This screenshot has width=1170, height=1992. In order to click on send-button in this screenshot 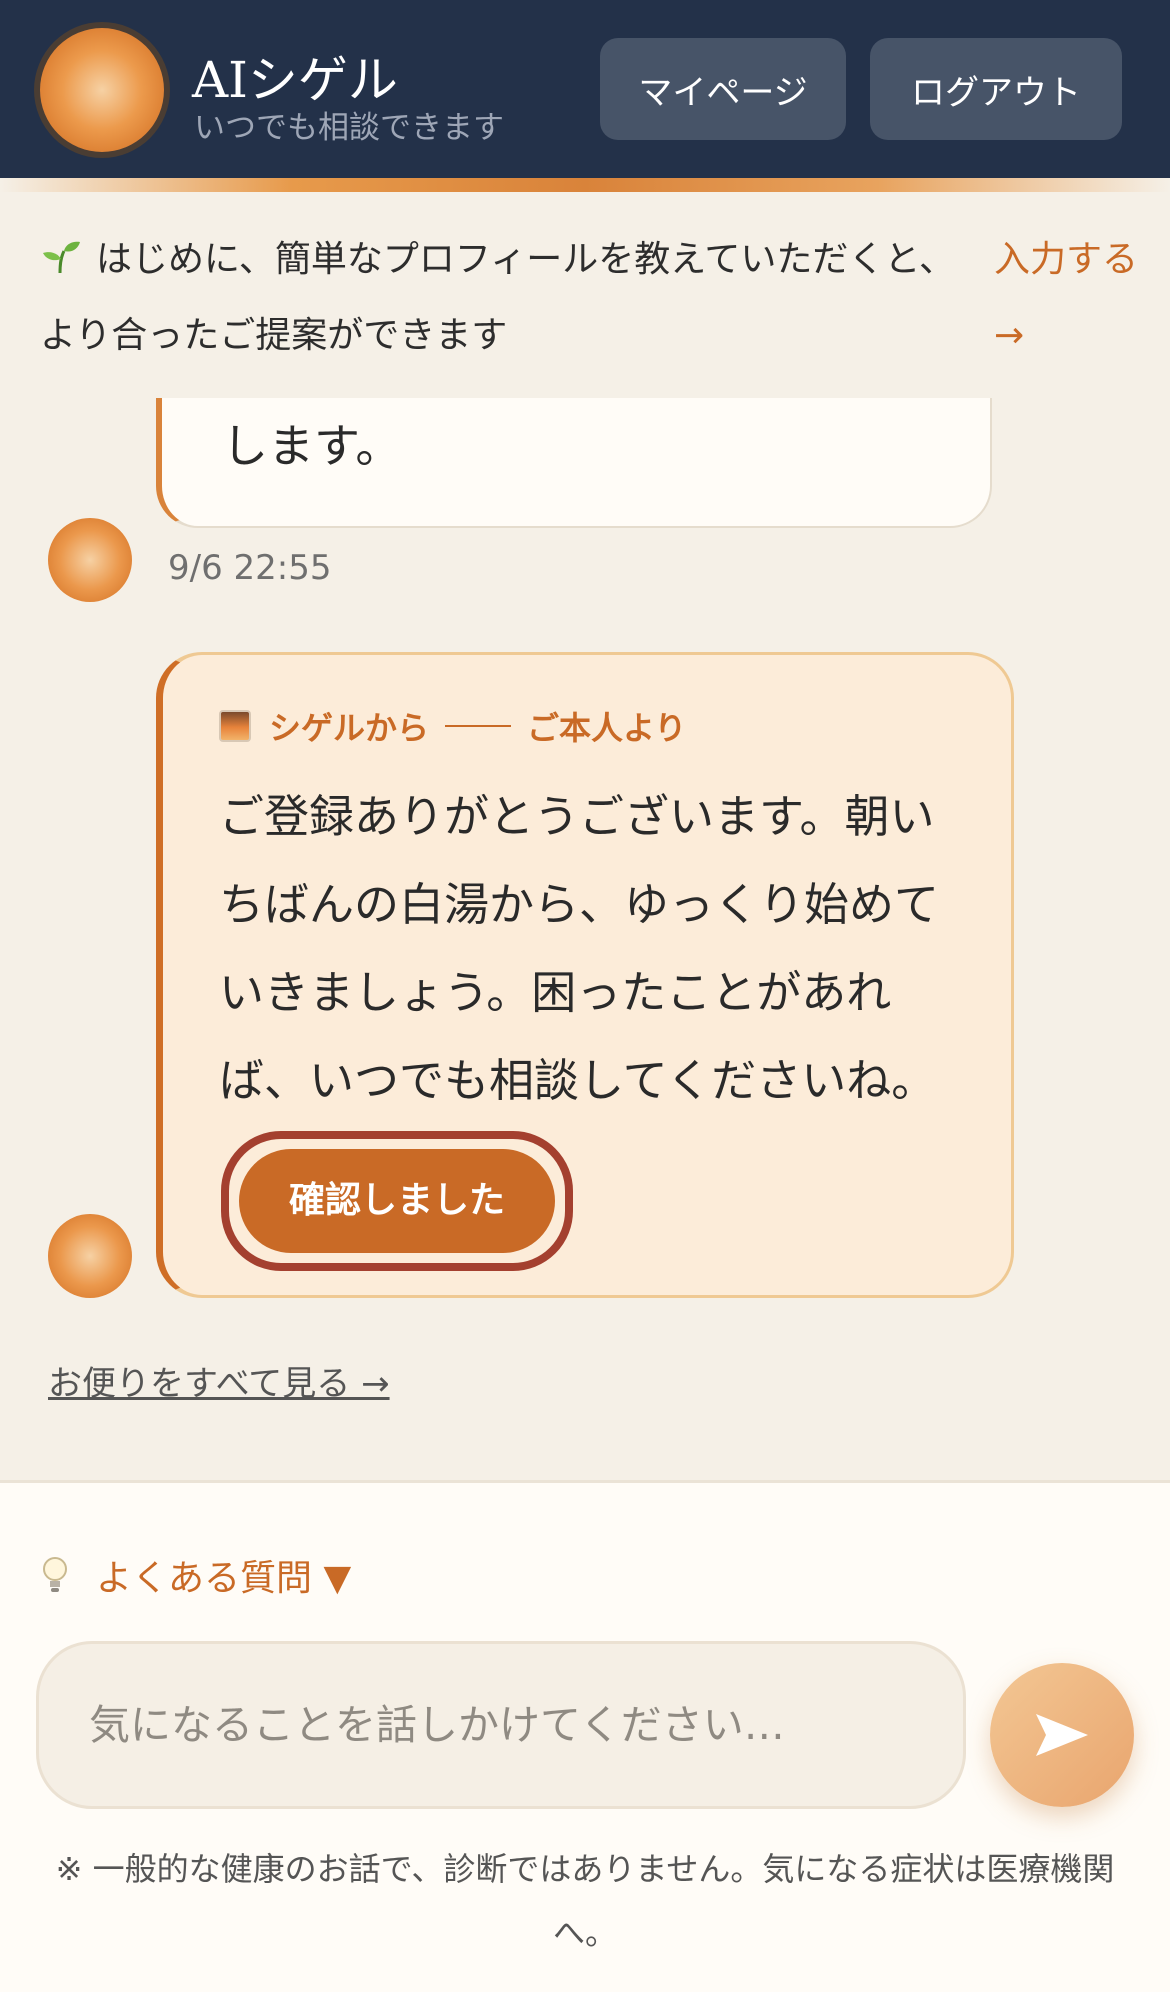, I will do `click(1062, 1735)`.